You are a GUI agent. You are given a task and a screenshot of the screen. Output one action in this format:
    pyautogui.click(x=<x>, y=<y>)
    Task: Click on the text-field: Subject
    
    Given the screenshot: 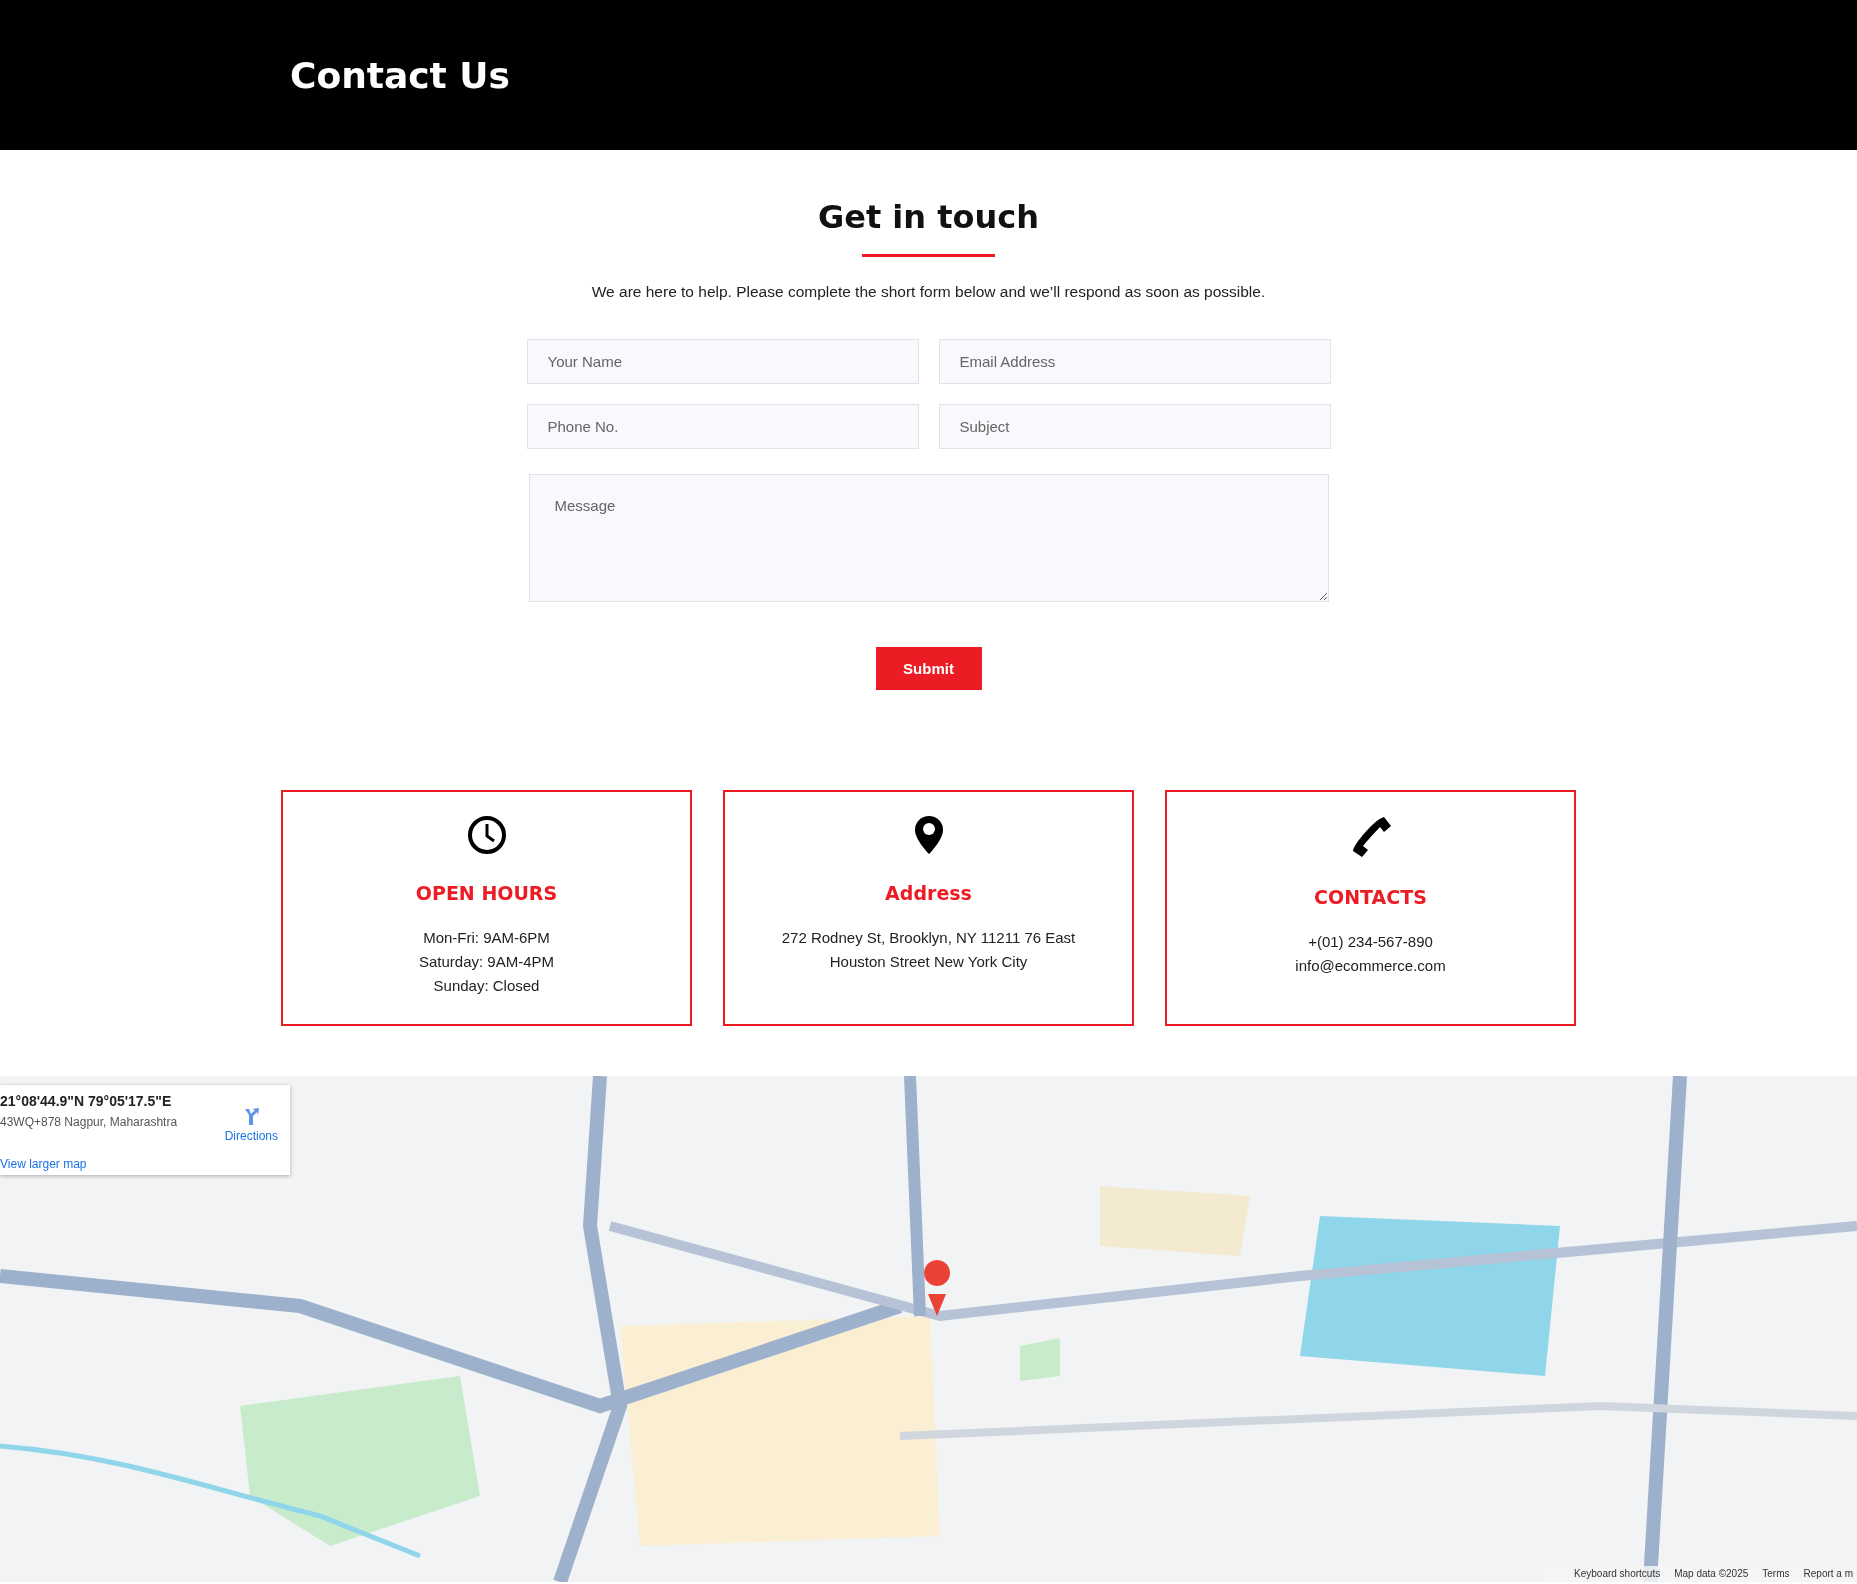 What is the action you would take?
    pyautogui.click(x=1134, y=426)
    